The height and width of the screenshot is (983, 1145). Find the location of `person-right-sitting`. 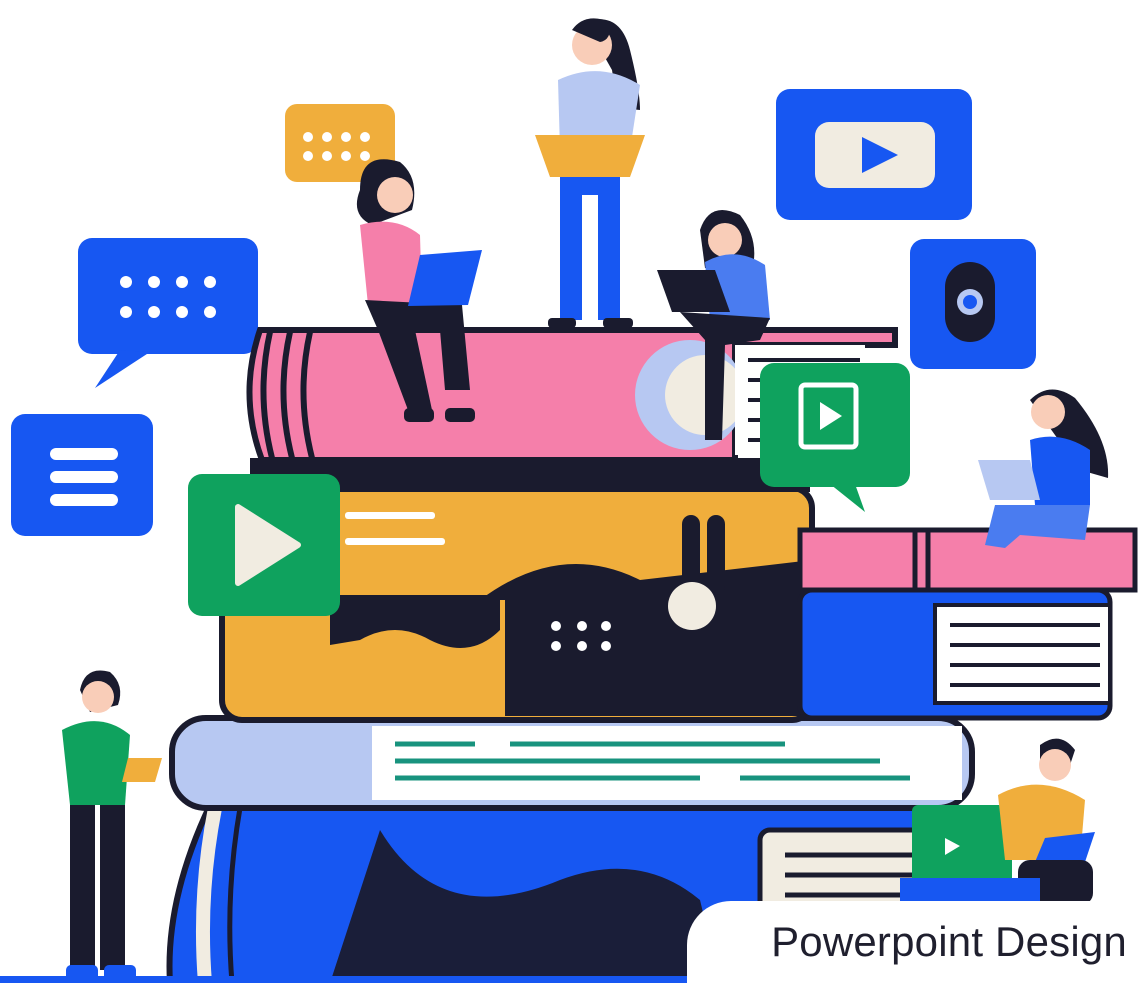

person-right-sitting is located at coordinates (1043, 468).